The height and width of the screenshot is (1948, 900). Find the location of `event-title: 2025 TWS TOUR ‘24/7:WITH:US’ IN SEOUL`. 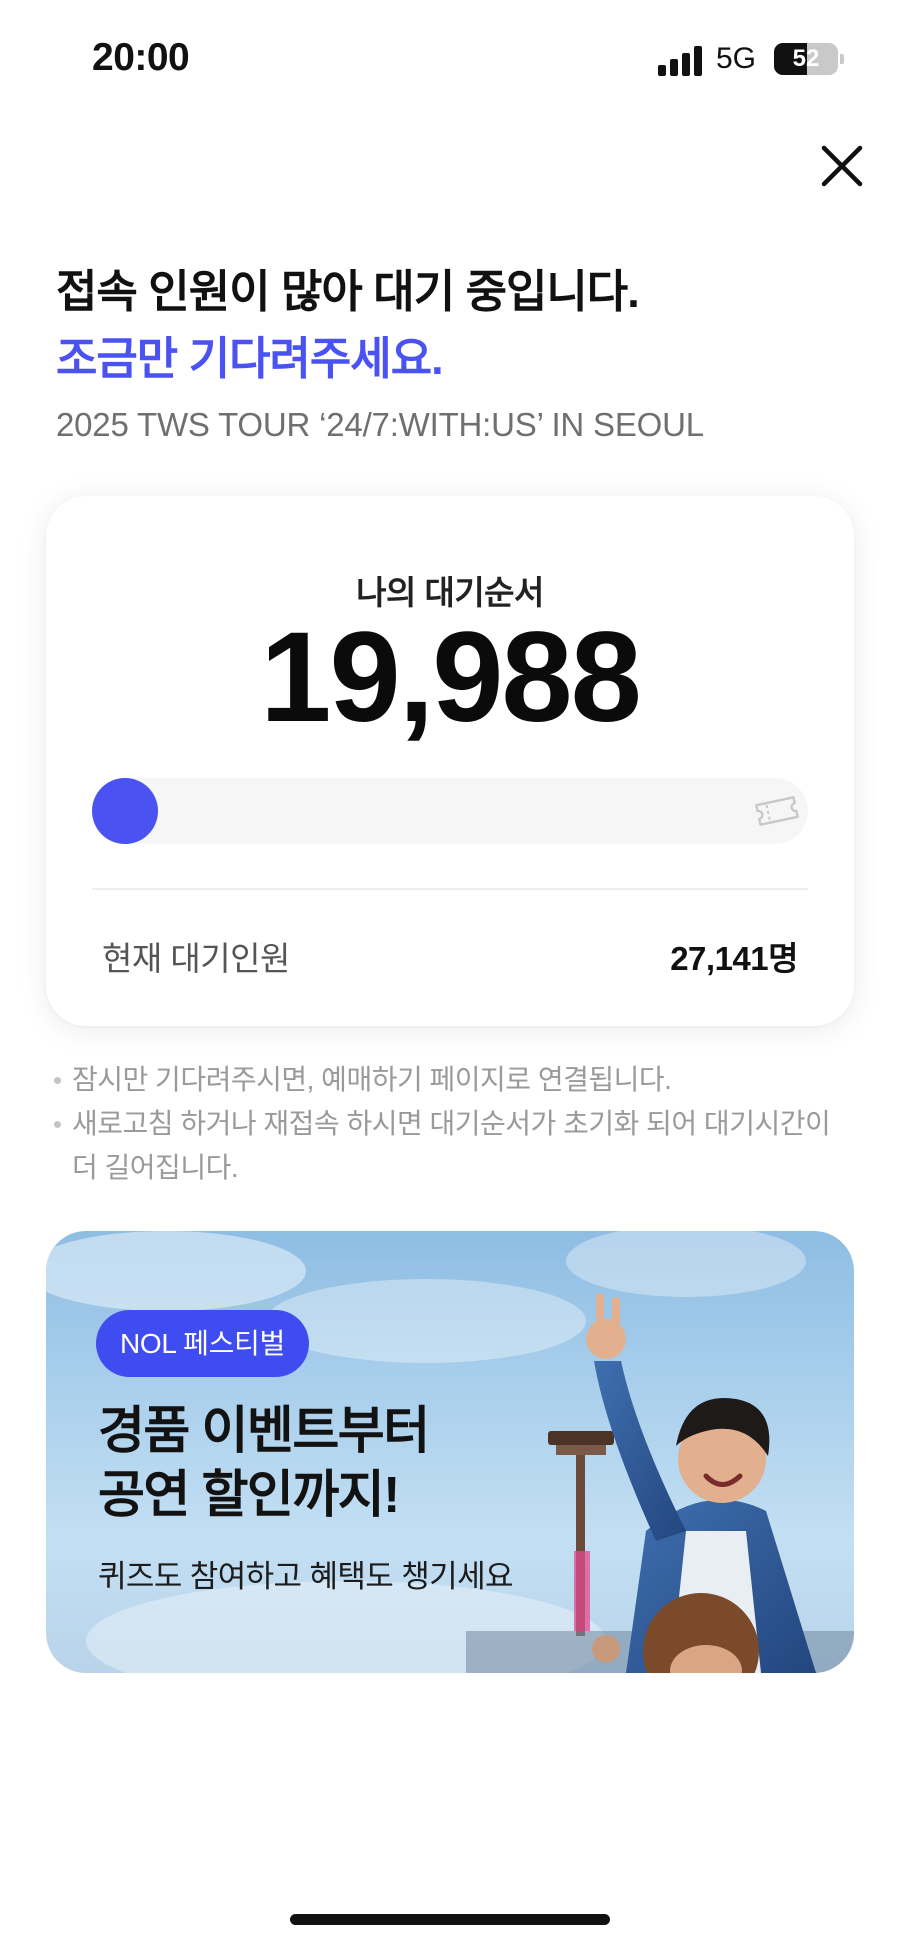

event-title: 2025 TWS TOUR ‘24/7:WITH:US’ IN SEOUL is located at coordinates (380, 424).